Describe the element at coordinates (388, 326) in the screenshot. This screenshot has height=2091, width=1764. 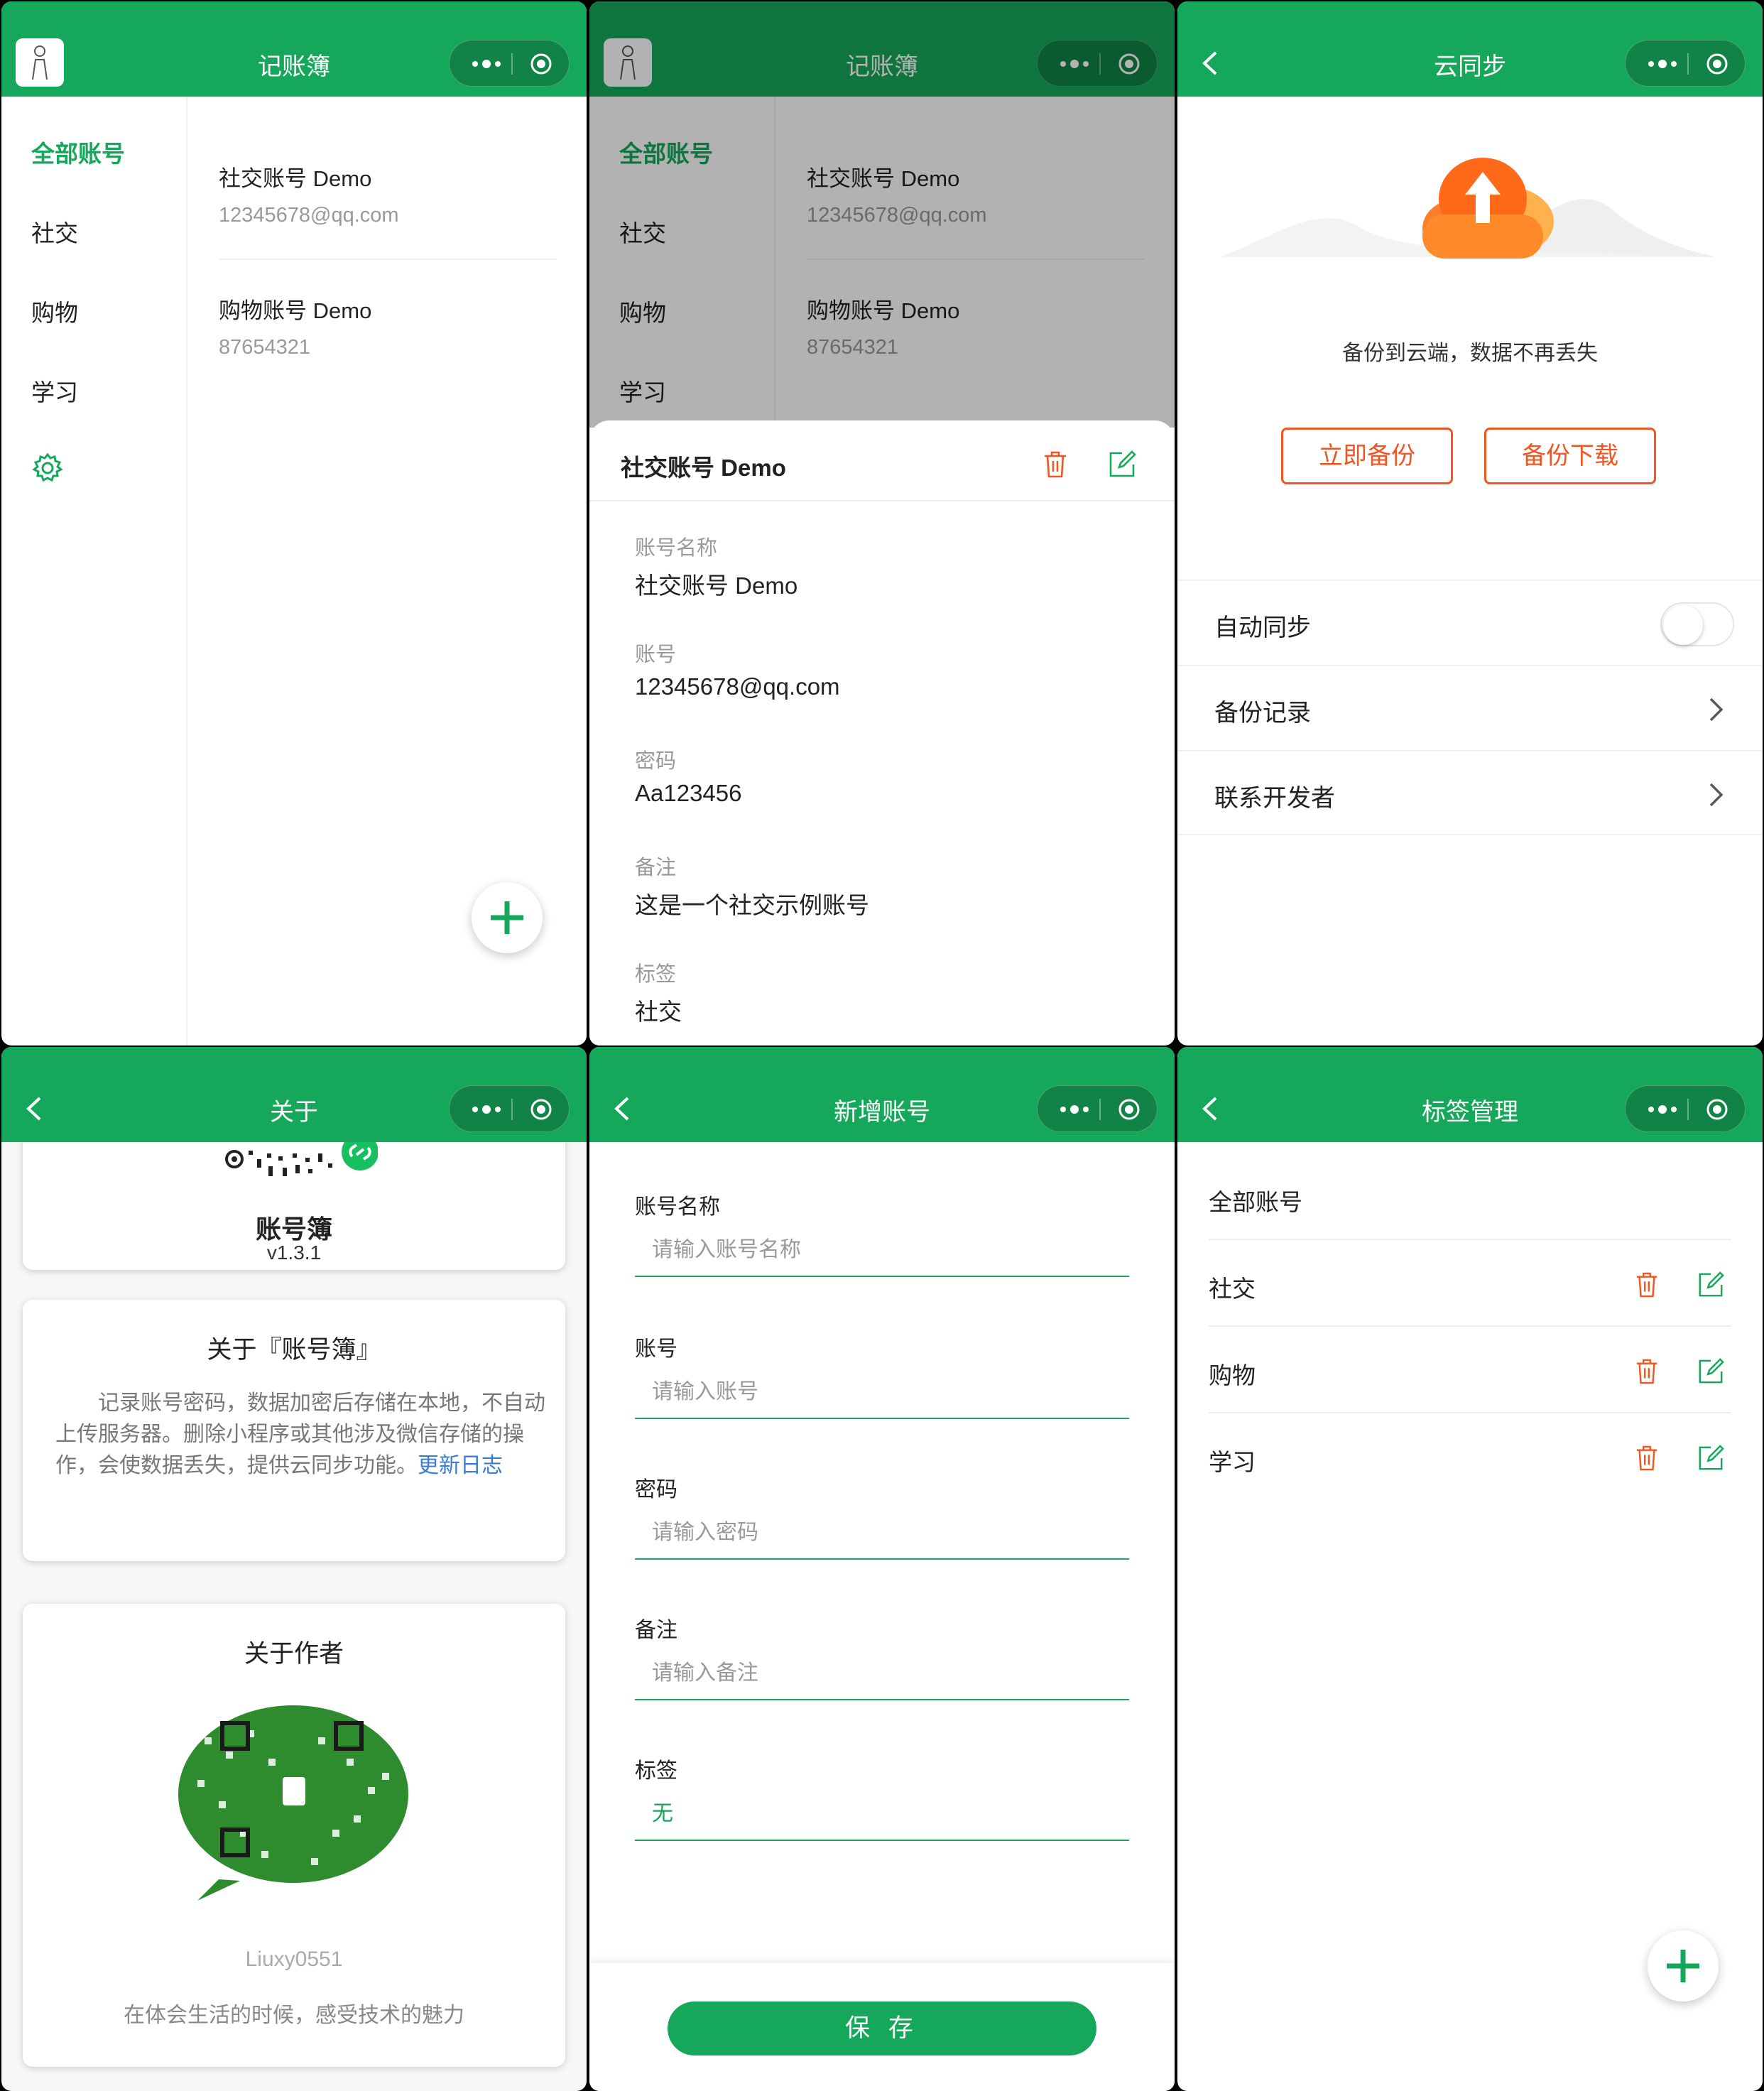
I see `account-item: 购物账号 Demo 87654321` at that location.